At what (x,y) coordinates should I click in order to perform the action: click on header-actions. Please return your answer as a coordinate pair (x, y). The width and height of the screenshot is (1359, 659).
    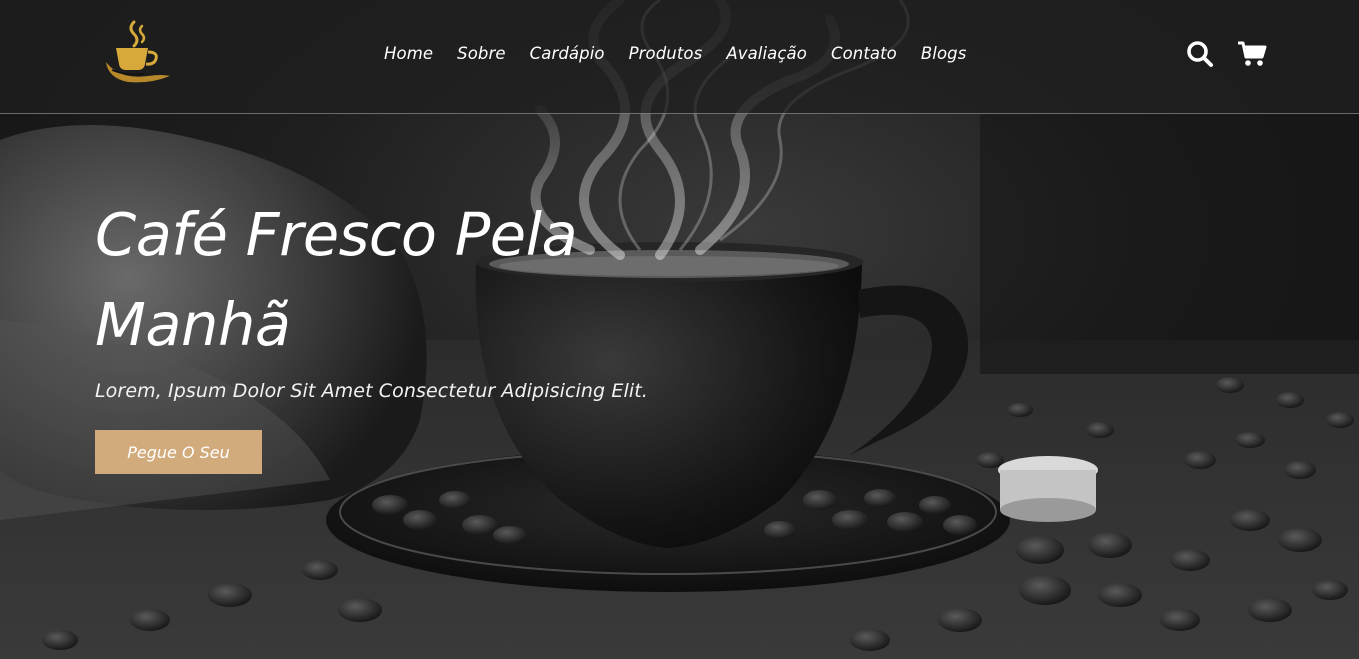
    Looking at the image, I should click on (1226, 54).